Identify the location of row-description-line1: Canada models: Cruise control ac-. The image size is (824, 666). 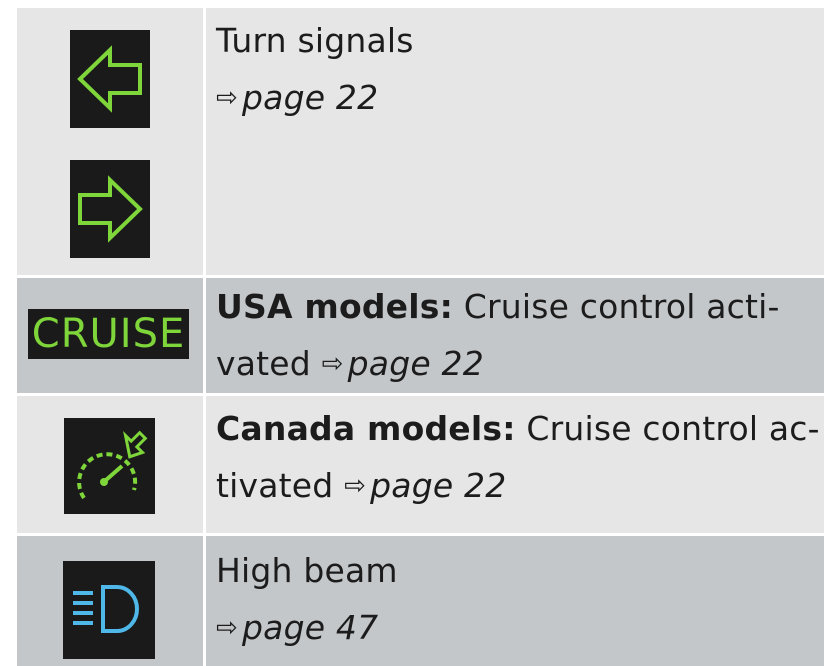
(518, 428).